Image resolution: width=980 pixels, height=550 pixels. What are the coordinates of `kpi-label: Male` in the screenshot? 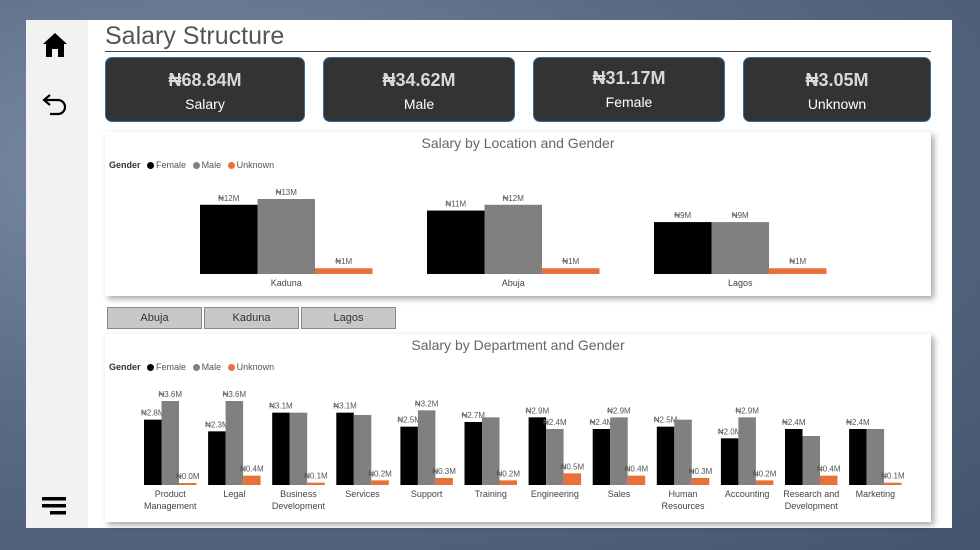 It's located at (419, 104).